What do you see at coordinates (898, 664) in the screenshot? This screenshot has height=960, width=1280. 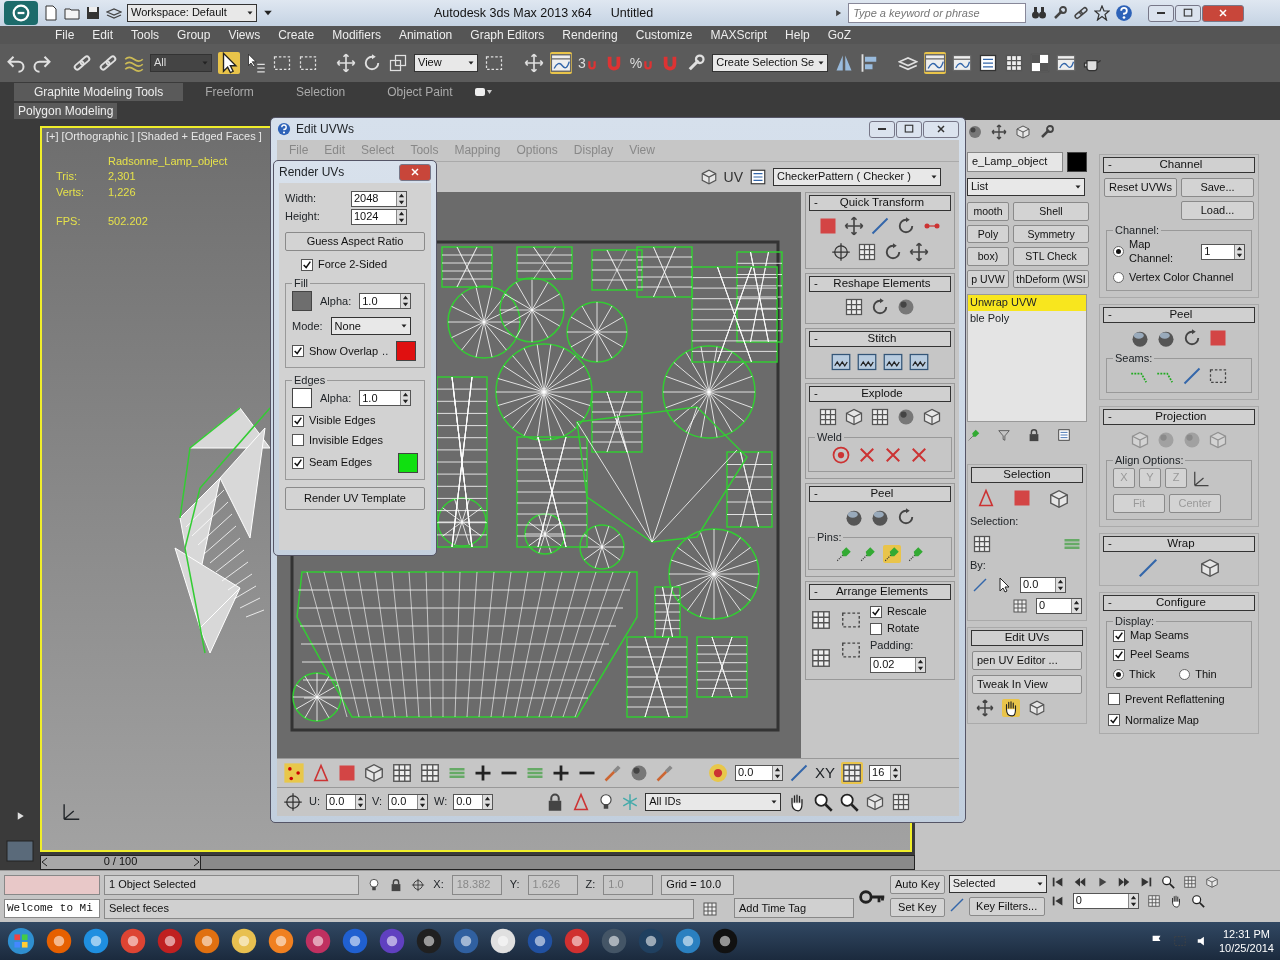 I see `padding-spinner: 0.02` at bounding box center [898, 664].